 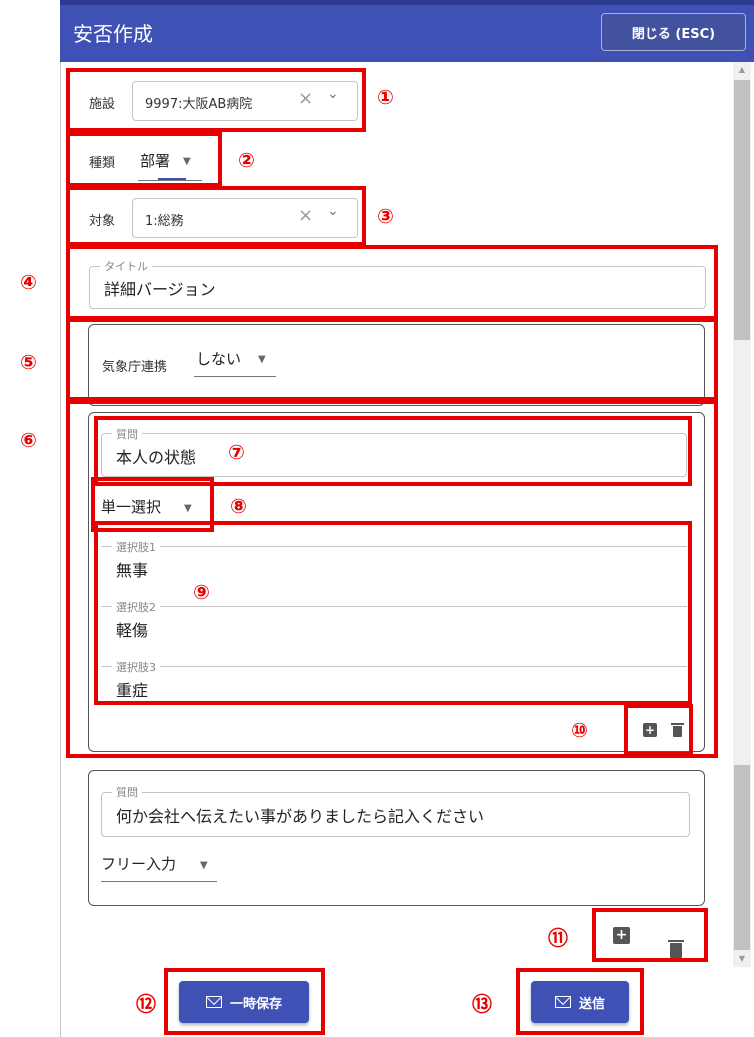 What do you see at coordinates (238, 506) in the screenshot?
I see `callout-number-8: ⑧` at bounding box center [238, 506].